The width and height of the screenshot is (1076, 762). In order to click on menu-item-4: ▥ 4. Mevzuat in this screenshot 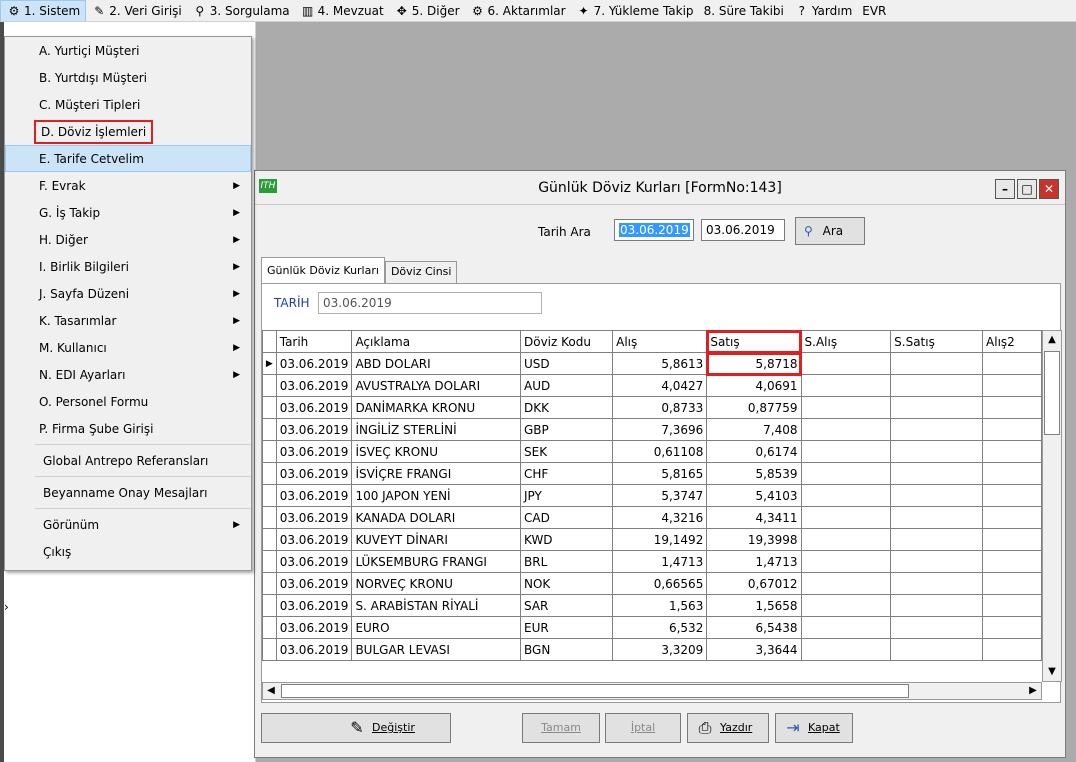, I will do `click(342, 10)`.